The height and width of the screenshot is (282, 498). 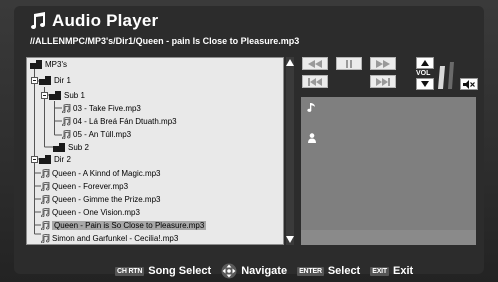 I want to click on volume-label: VOL, so click(x=423, y=73).